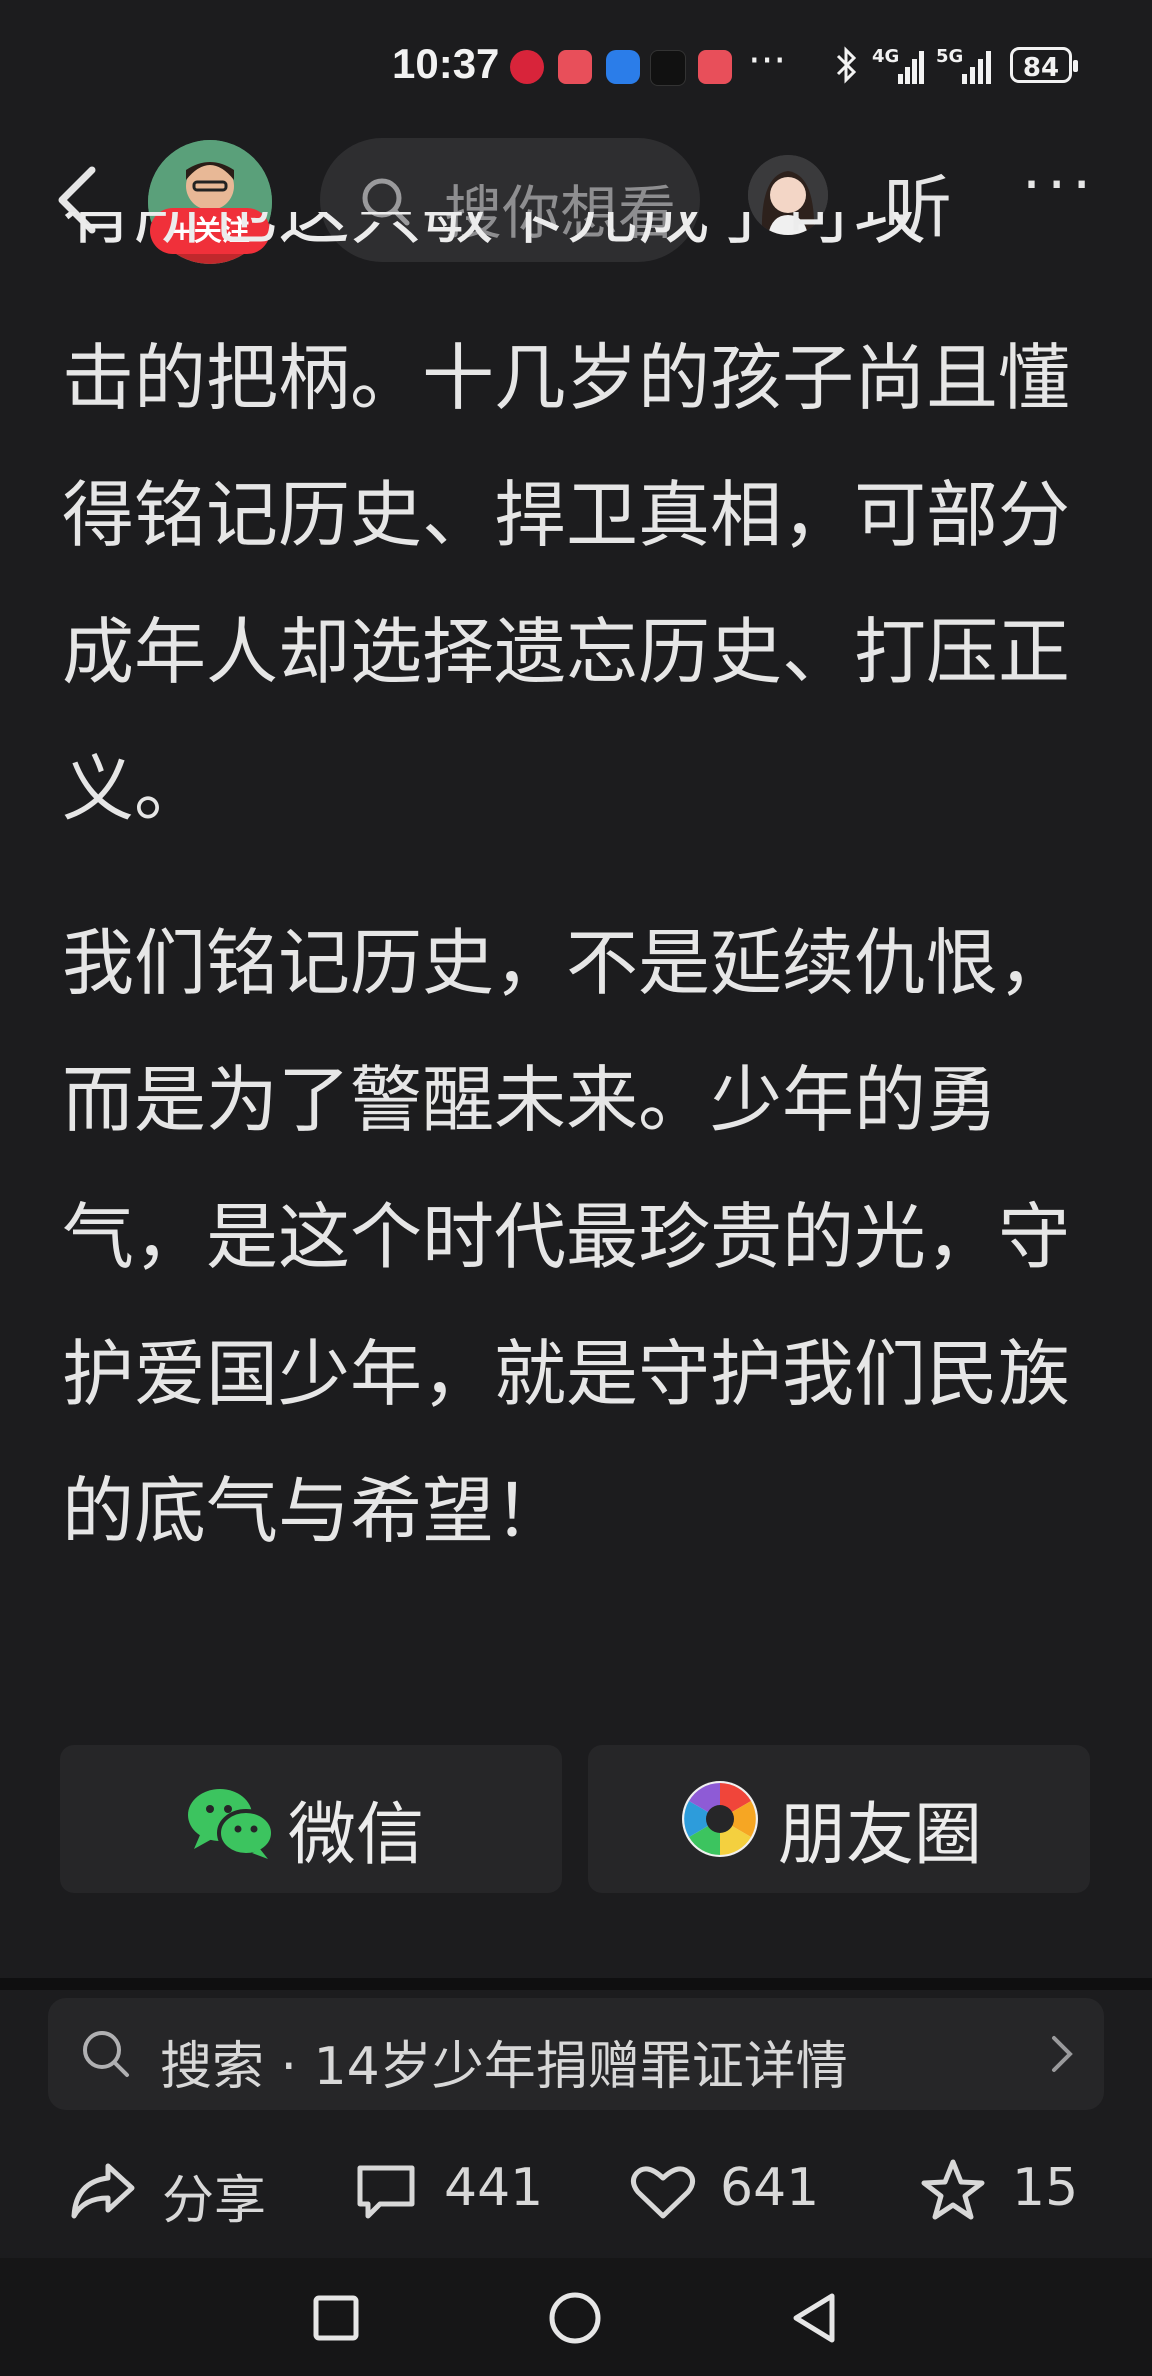 This screenshot has height=2376, width=1152. I want to click on heart-icon, so click(663, 2192).